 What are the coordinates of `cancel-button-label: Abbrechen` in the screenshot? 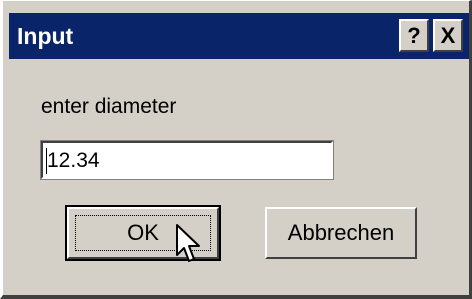 It's located at (341, 232).